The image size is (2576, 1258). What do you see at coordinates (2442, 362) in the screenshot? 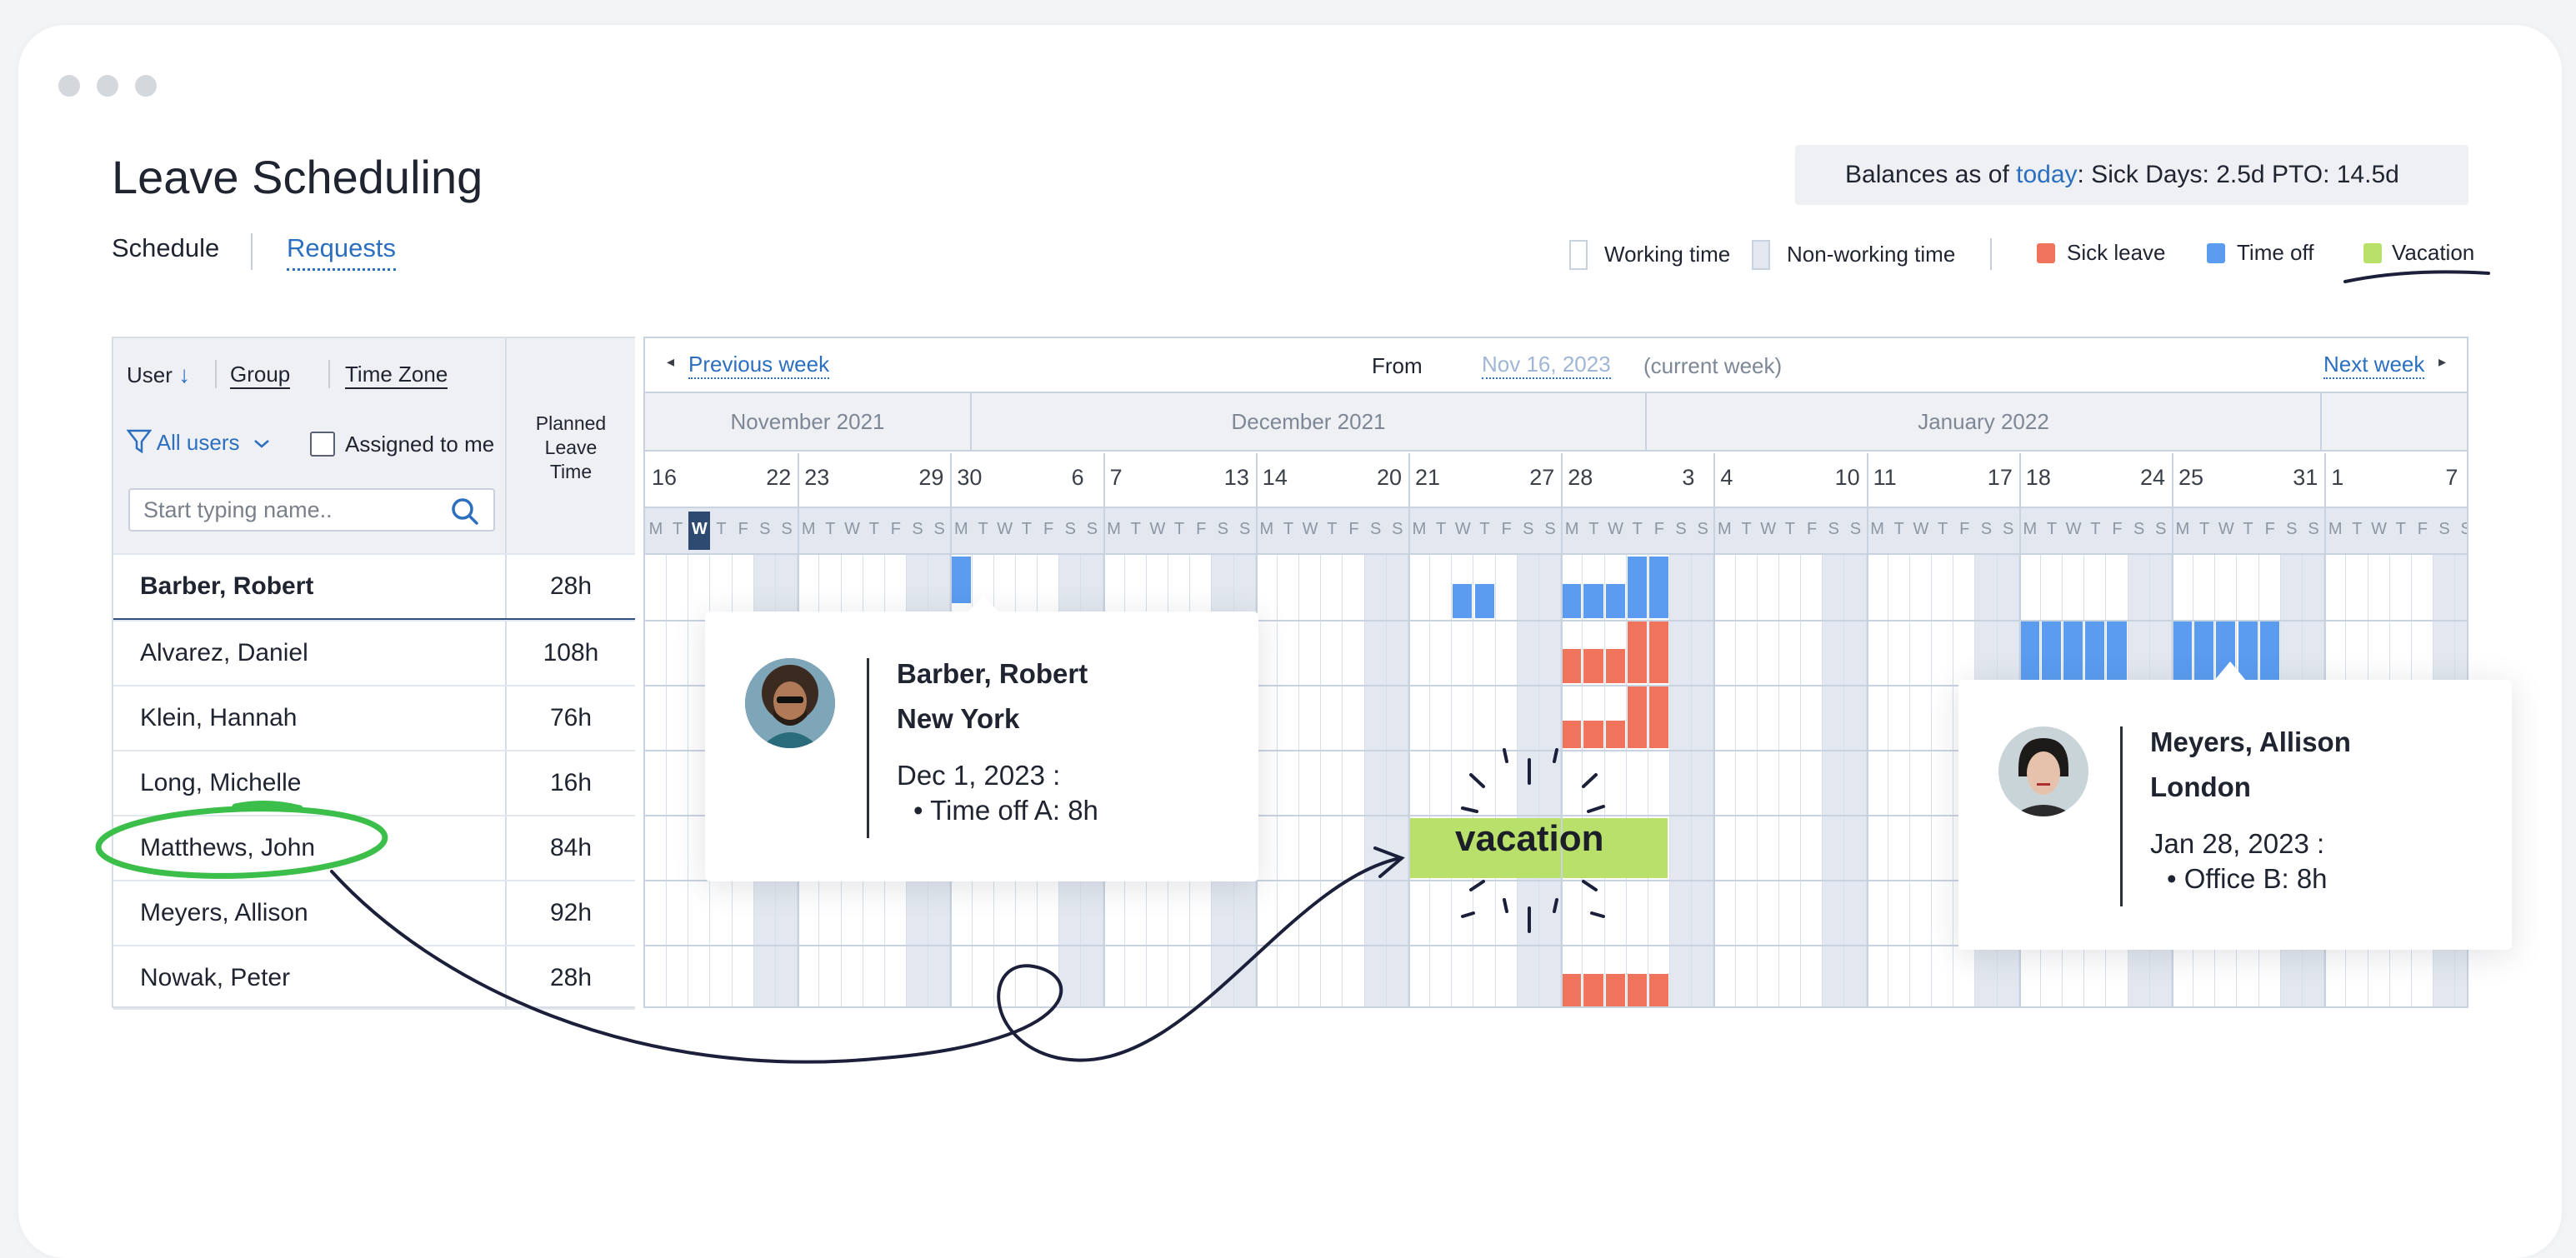
I see `next-arrow-icon: ▸` at bounding box center [2442, 362].